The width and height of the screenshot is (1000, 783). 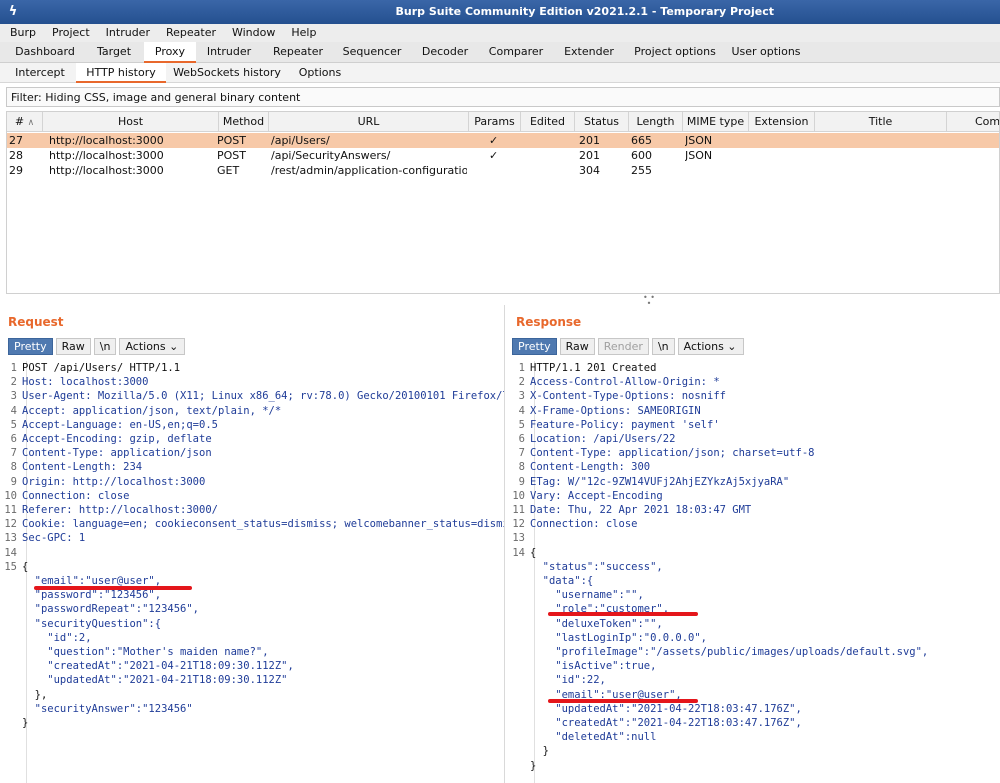 What do you see at coordinates (548, 122) in the screenshot?
I see `column-header-edited: Edited` at bounding box center [548, 122].